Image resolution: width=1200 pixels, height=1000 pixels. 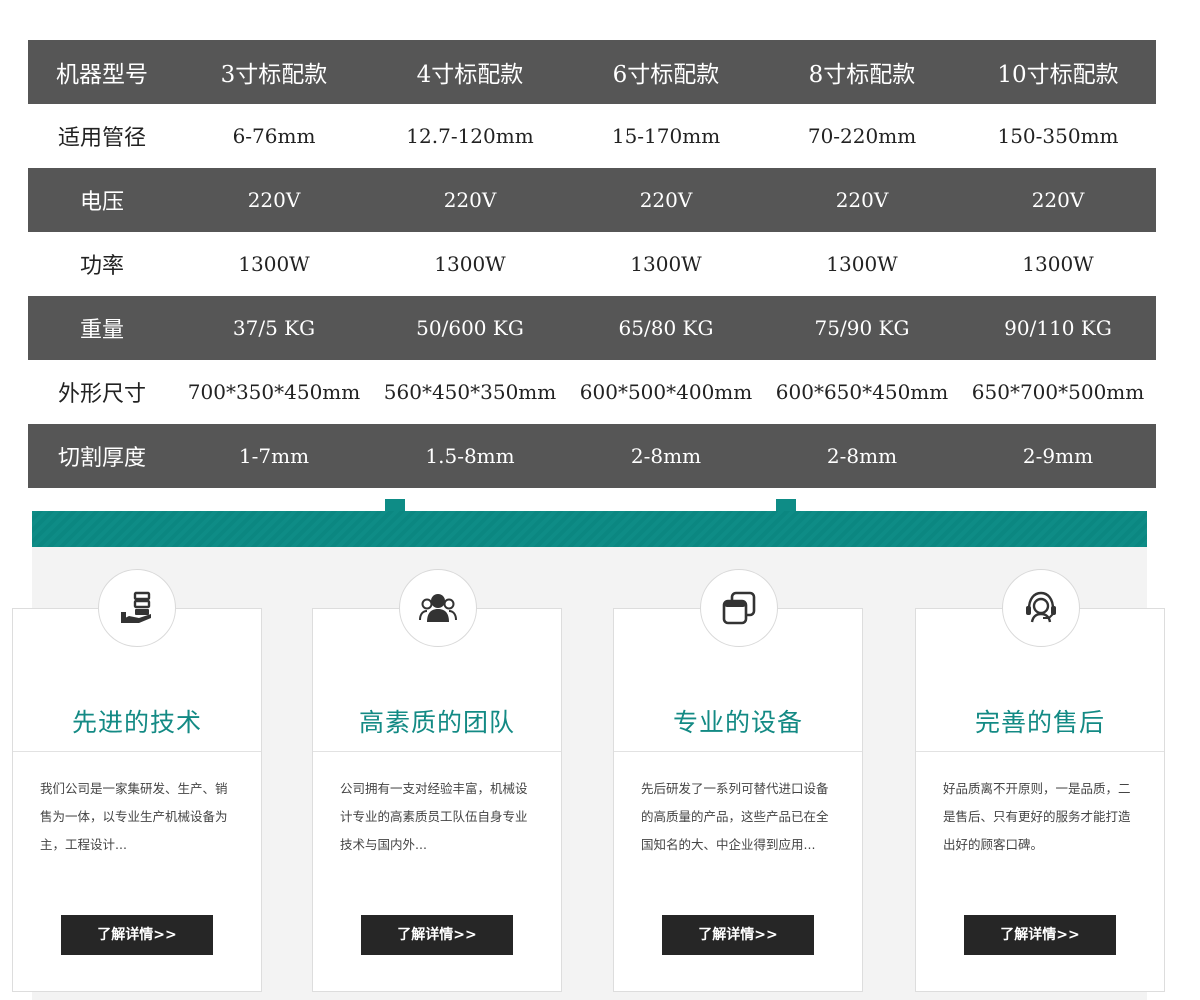 I want to click on row-label: 适用管径, so click(x=102, y=136).